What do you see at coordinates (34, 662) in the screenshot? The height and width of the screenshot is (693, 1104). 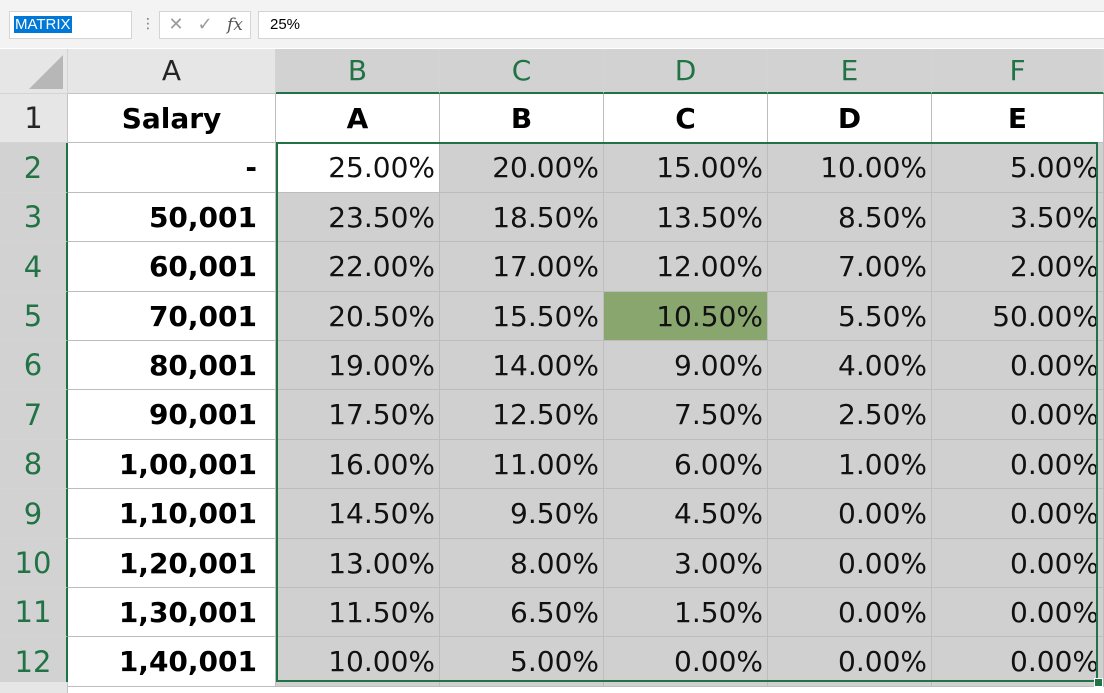 I see `row-header-12: 12` at bounding box center [34, 662].